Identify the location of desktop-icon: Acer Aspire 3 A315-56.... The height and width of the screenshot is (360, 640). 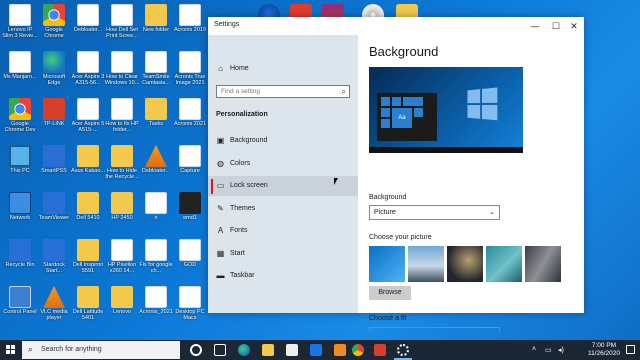
(88, 75).